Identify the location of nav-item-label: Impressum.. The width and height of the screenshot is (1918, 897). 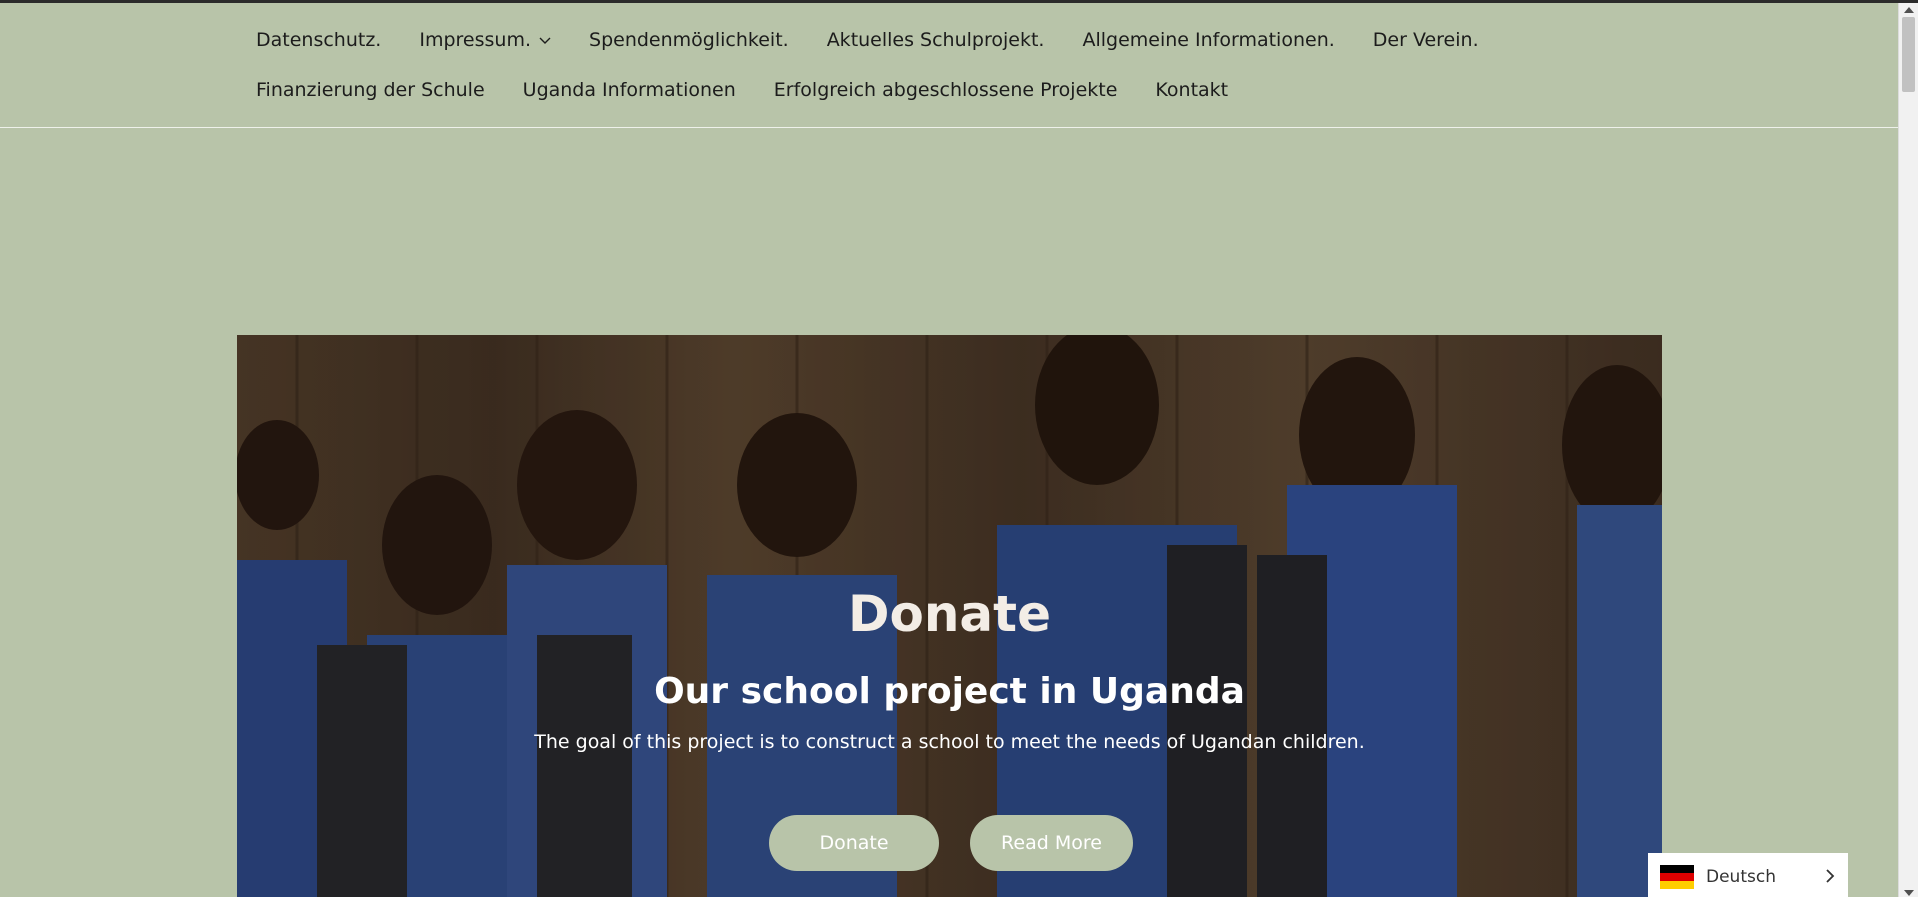
(475, 40).